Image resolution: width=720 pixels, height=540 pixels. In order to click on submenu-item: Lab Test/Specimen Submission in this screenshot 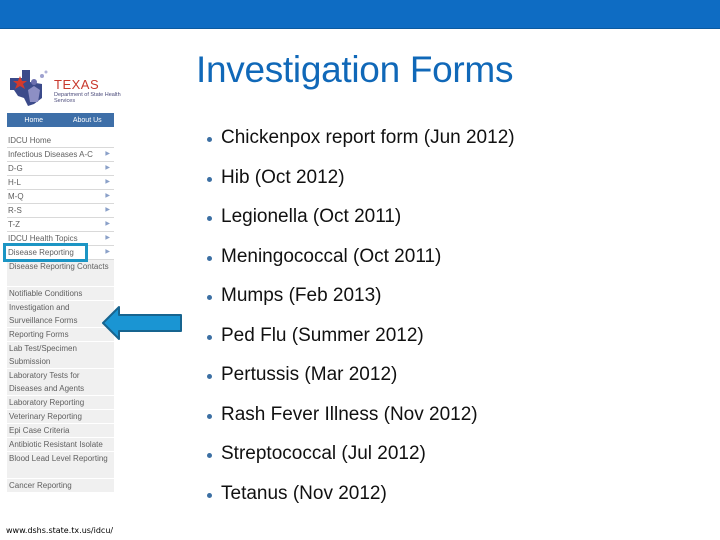, I will do `click(60, 355)`.